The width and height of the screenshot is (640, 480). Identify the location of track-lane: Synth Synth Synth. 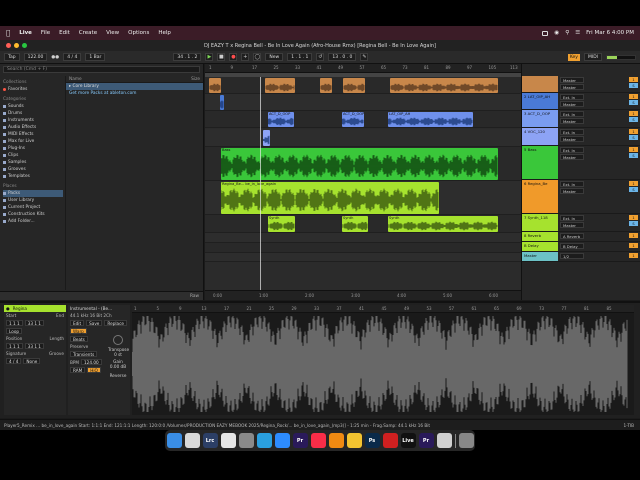
(363, 224).